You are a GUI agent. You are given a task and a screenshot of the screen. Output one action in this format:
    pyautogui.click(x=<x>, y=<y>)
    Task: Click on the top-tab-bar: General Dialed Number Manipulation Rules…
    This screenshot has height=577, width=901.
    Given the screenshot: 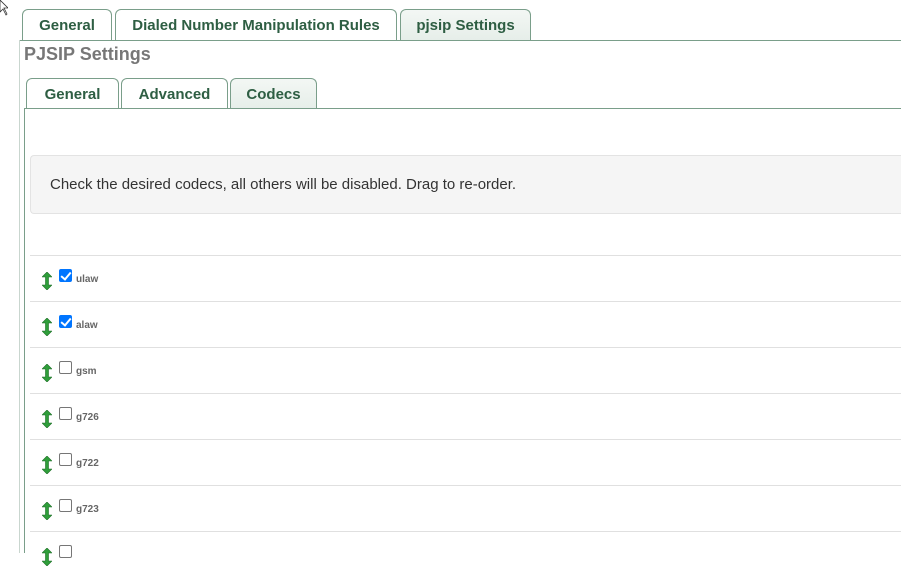 What is the action you would take?
    pyautogui.click(x=278, y=24)
    